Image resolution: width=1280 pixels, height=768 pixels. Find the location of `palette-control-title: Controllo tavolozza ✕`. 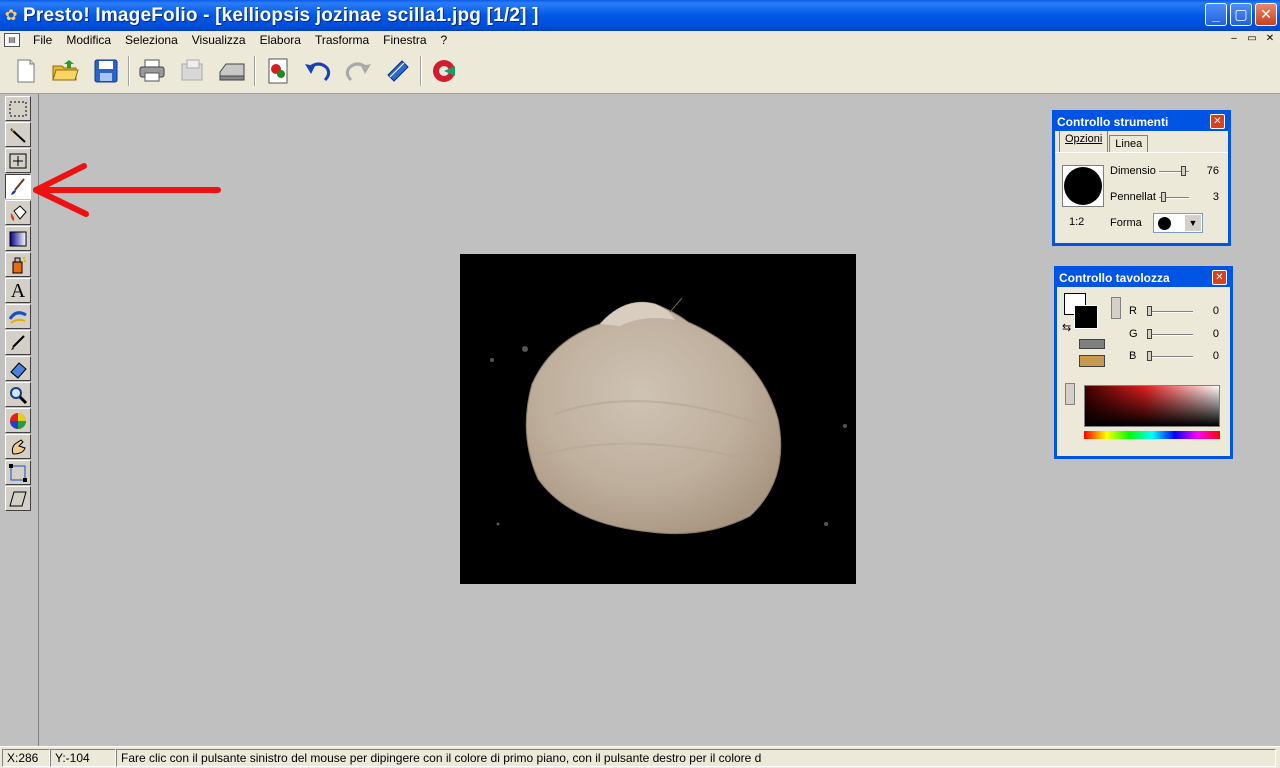

palette-control-title: Controllo tavolozza ✕ is located at coordinates (1143, 278).